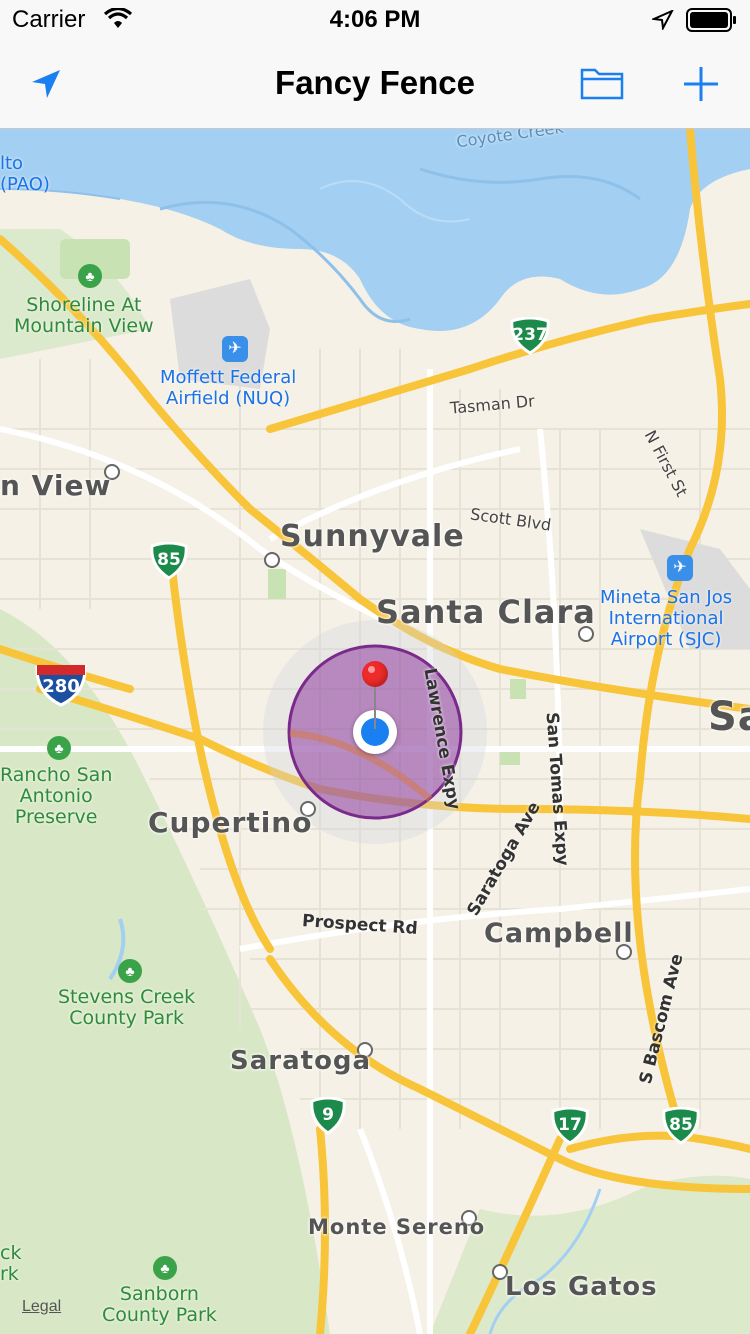  I want to click on park-label: Rancho San Antonio Preserve, so click(56, 796).